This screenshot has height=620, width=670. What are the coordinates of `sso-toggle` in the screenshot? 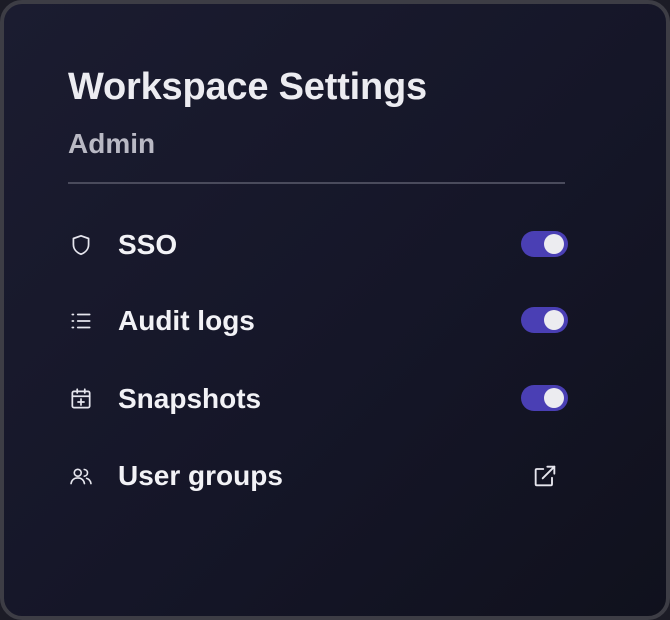 It's located at (544, 244).